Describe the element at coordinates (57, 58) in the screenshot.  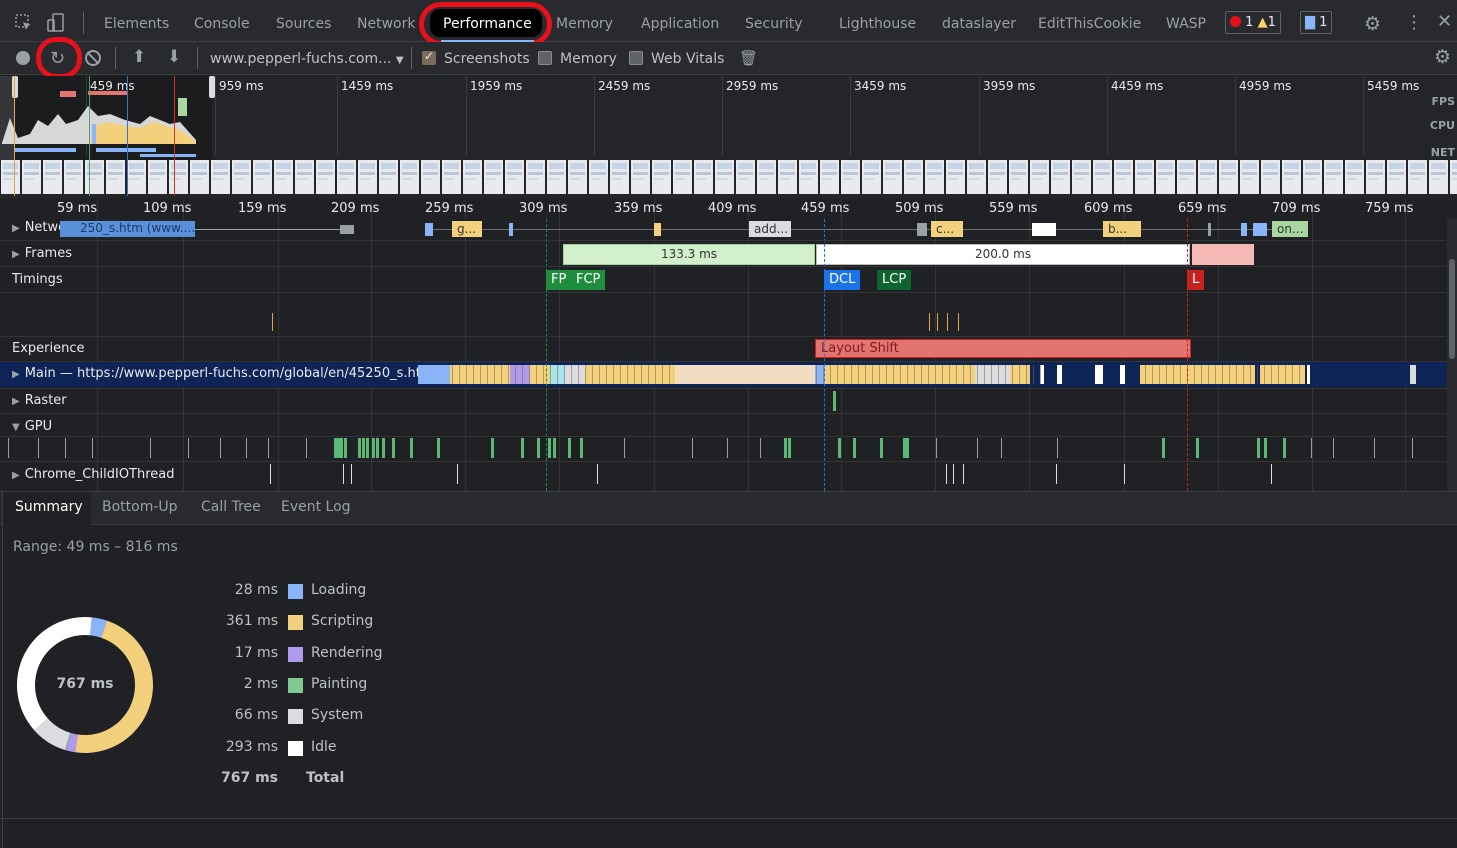
I see `reload-record-icon: ↻` at that location.